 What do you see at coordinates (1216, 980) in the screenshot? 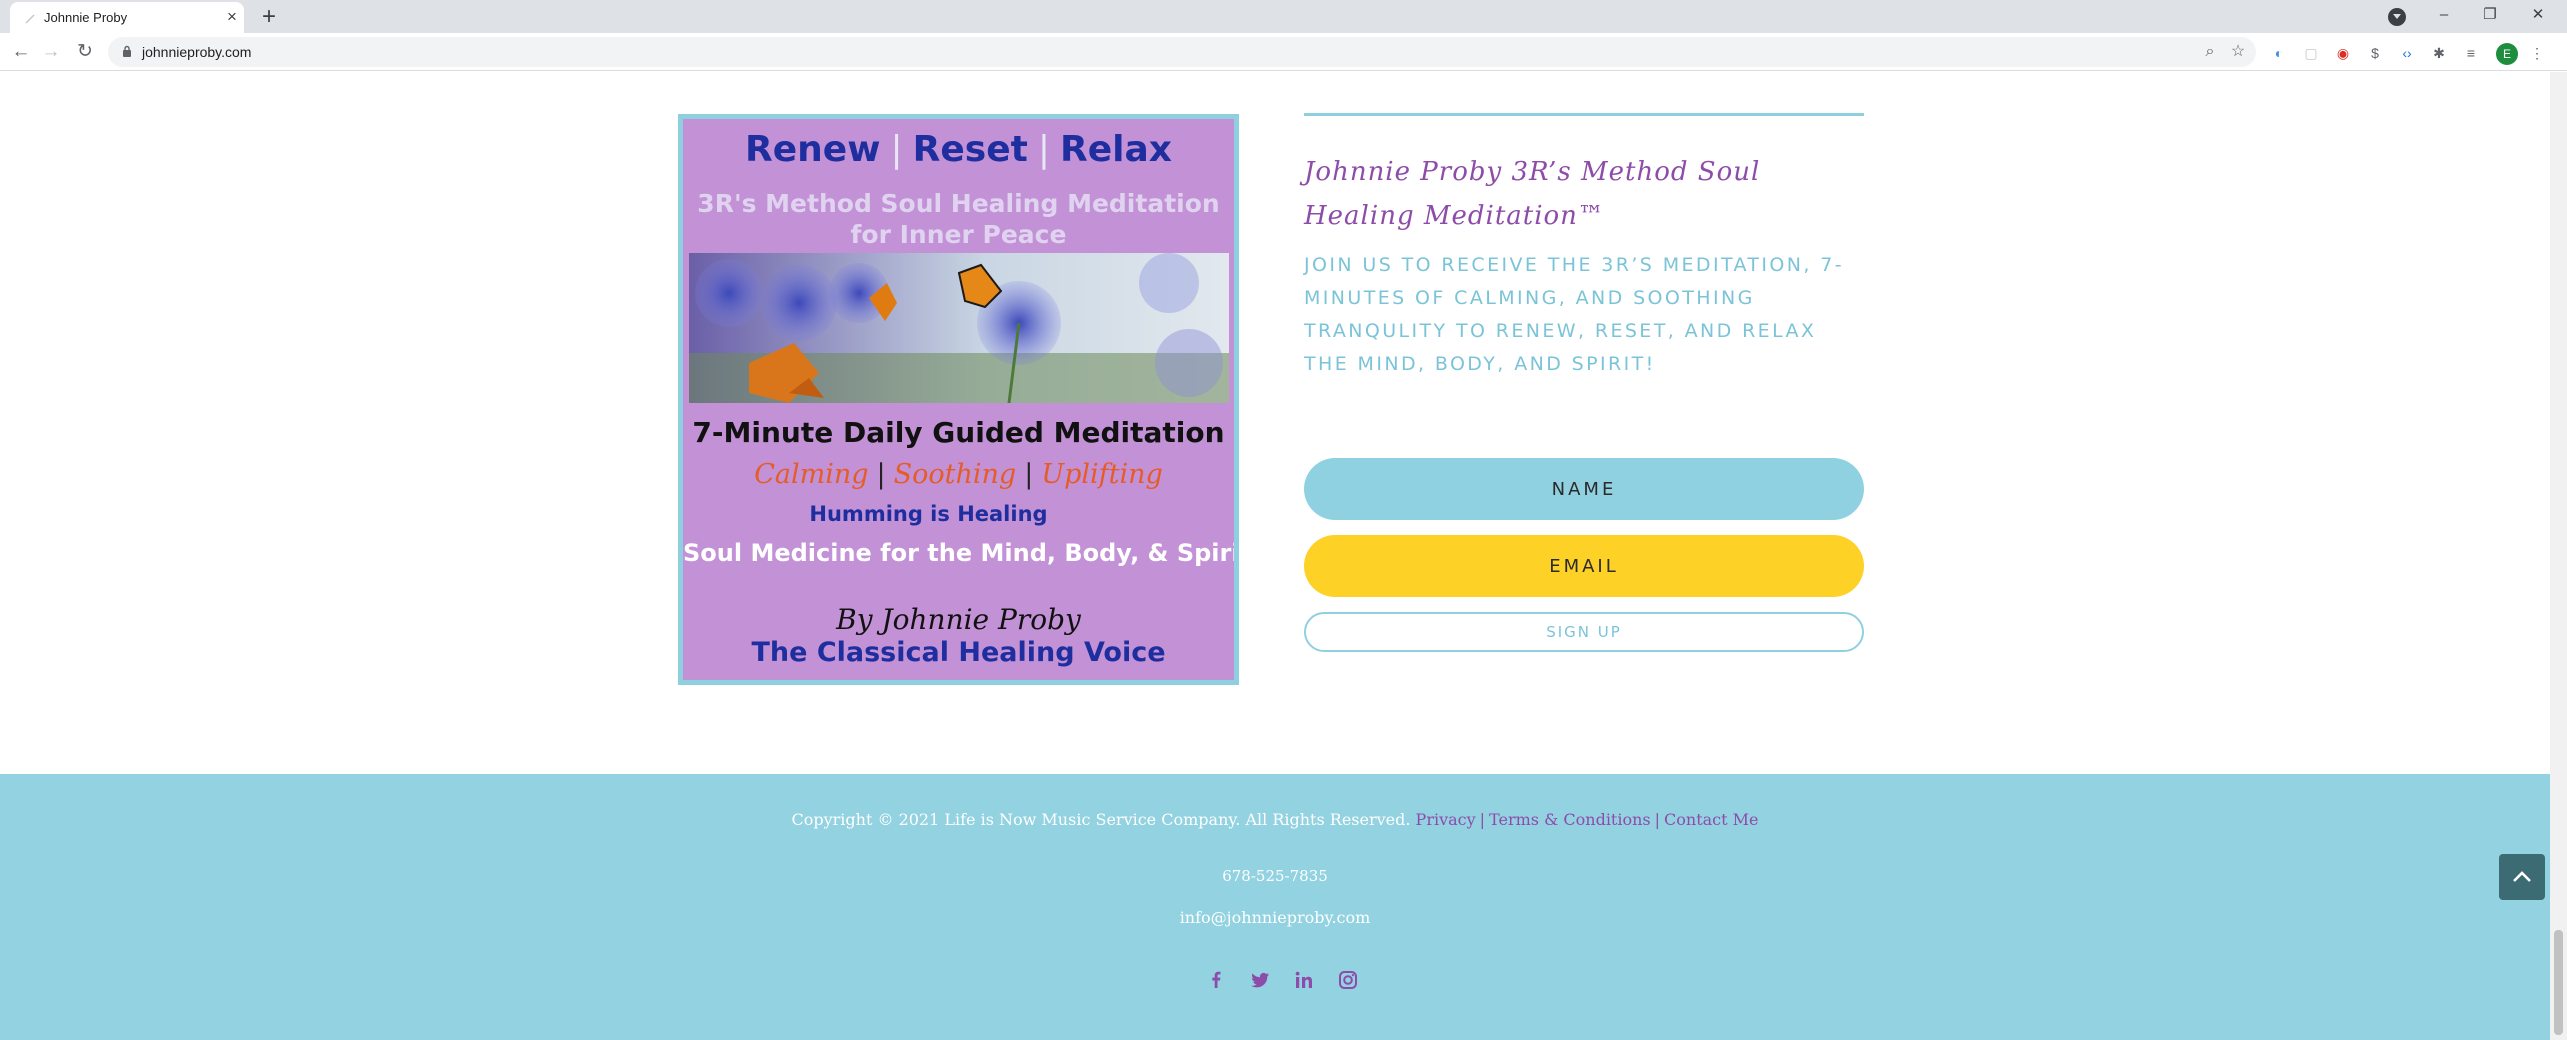
I see `facebook-icon` at bounding box center [1216, 980].